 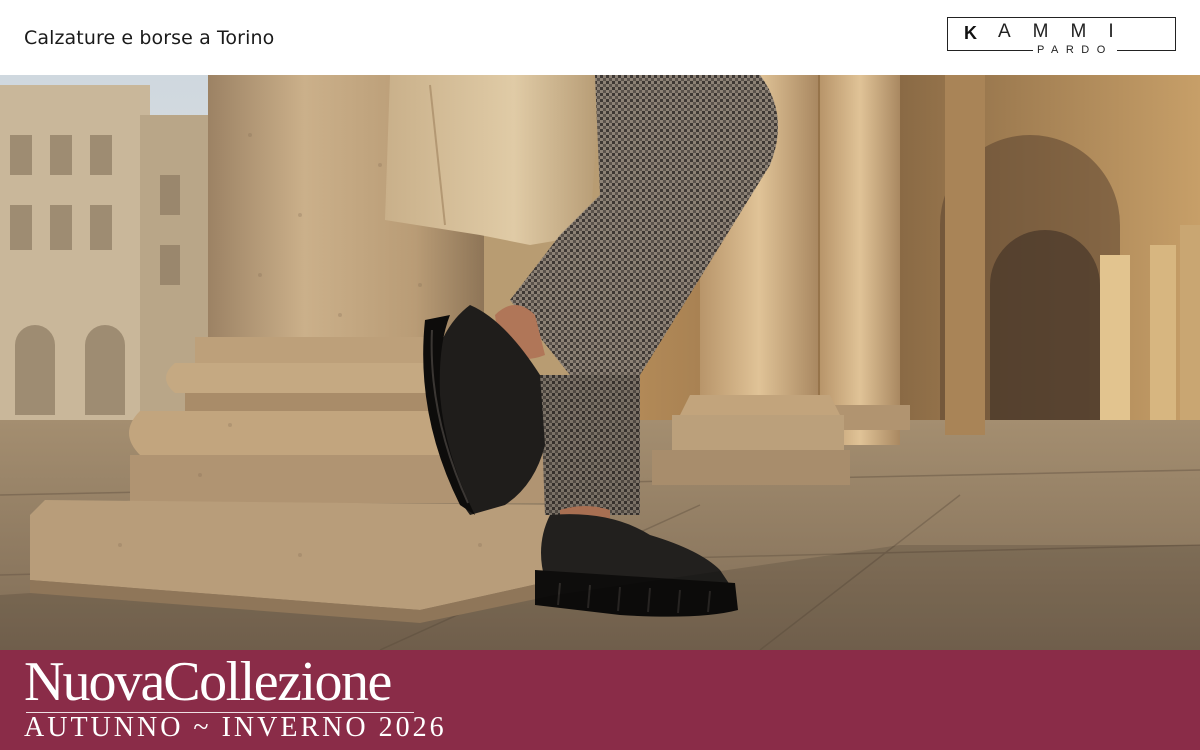 I want to click on site-header: Calzature e borse a Torino K AMMI PARDO, so click(x=600, y=37).